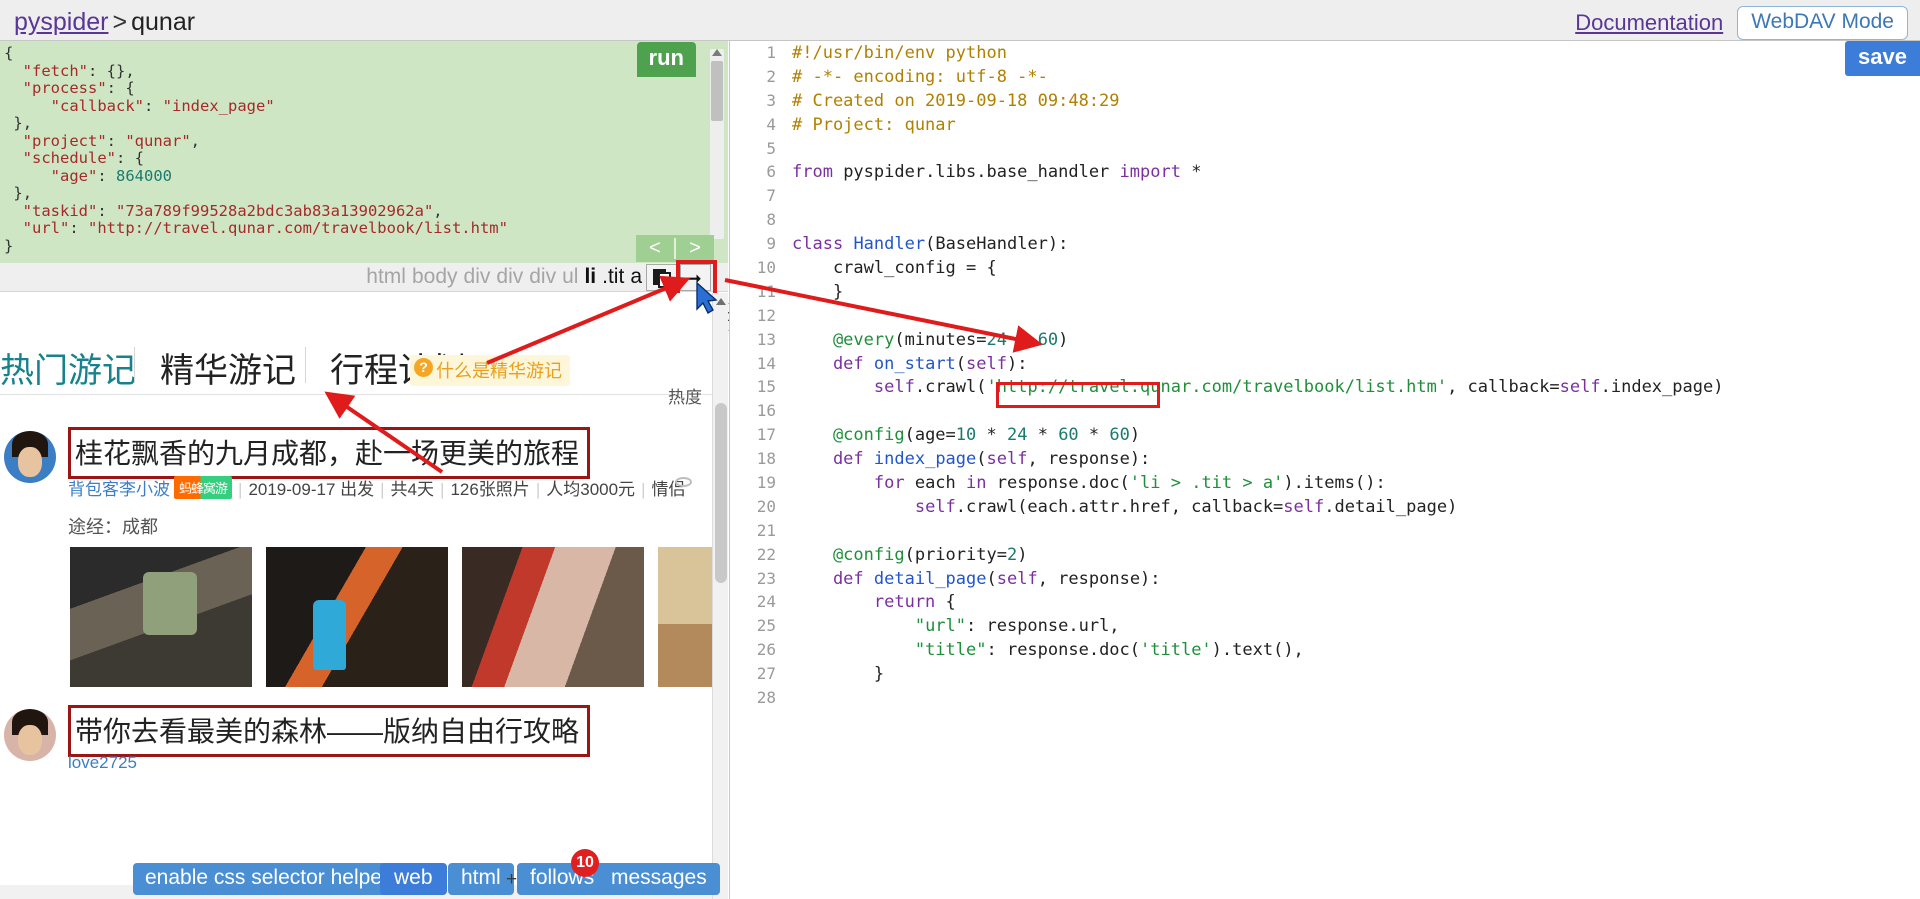  I want to click on preview-nav-tabs: 热门游记 精华游记 行程计划 ? 什么是精华游记 热度, so click(356, 370).